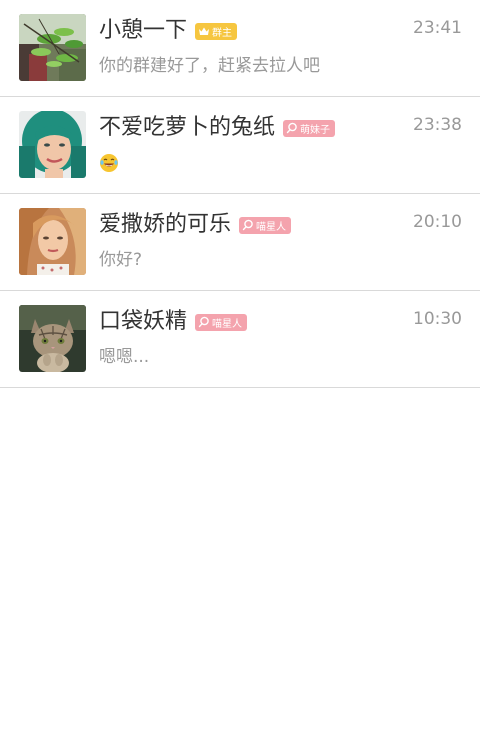 The width and height of the screenshot is (480, 756). I want to click on badge-label: 群主, so click(222, 33).